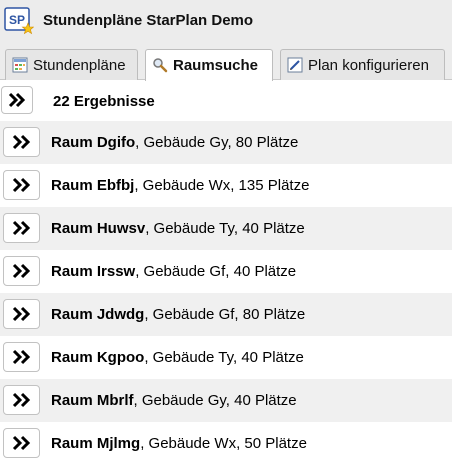  What do you see at coordinates (98, 357) in the screenshot?
I see `room-name: Raum Kgpoo` at bounding box center [98, 357].